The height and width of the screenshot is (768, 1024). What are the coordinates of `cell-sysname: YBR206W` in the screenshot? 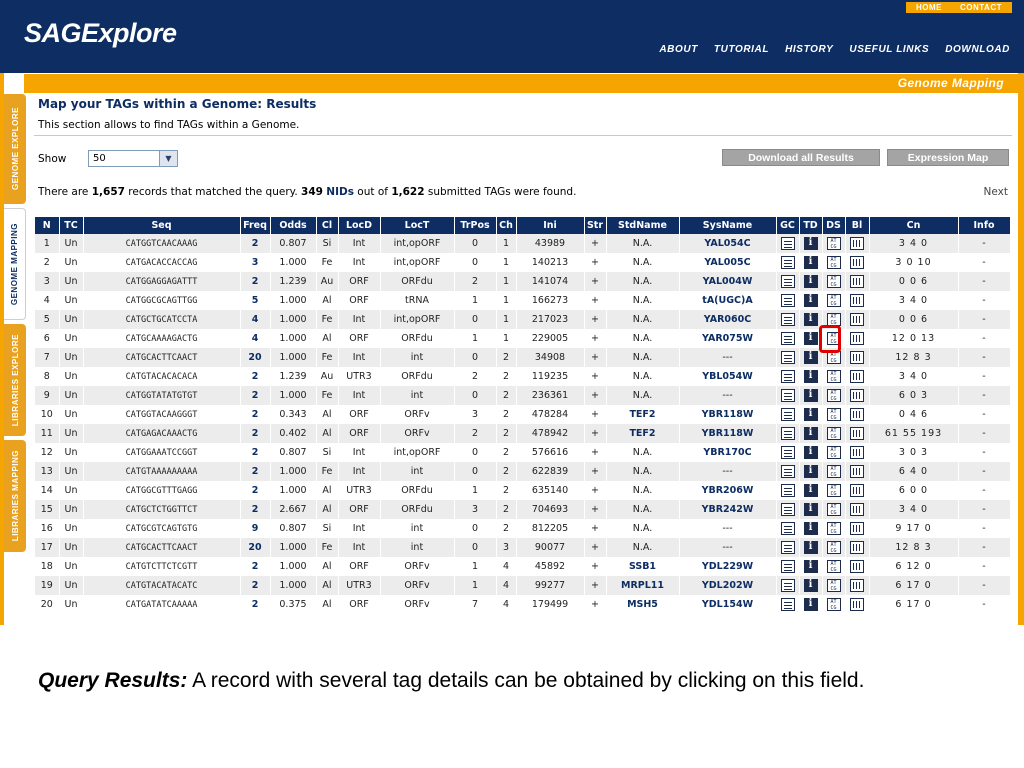 It's located at (728, 490).